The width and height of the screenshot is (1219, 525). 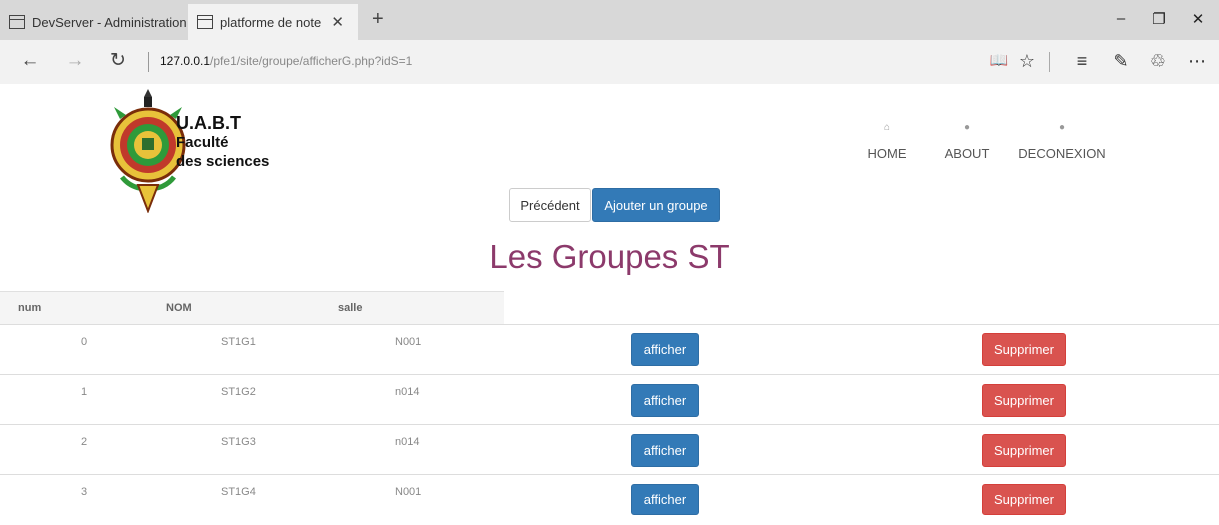 What do you see at coordinates (202, 142) in the screenshot?
I see `brand-subtitle: Faculté` at bounding box center [202, 142].